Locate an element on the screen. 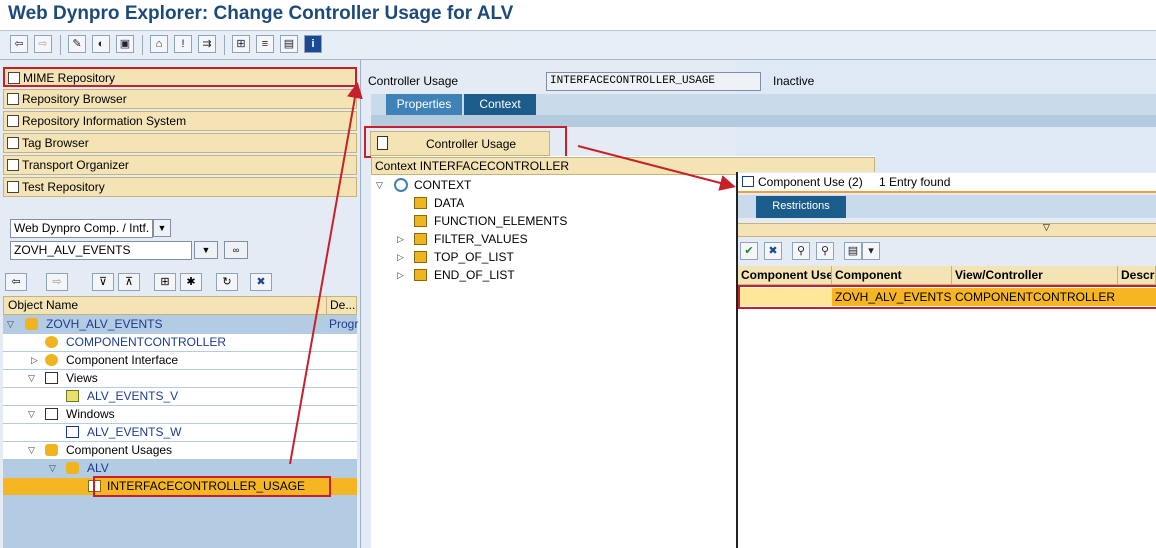  cancel-icon: ✖ is located at coordinates (773, 251).